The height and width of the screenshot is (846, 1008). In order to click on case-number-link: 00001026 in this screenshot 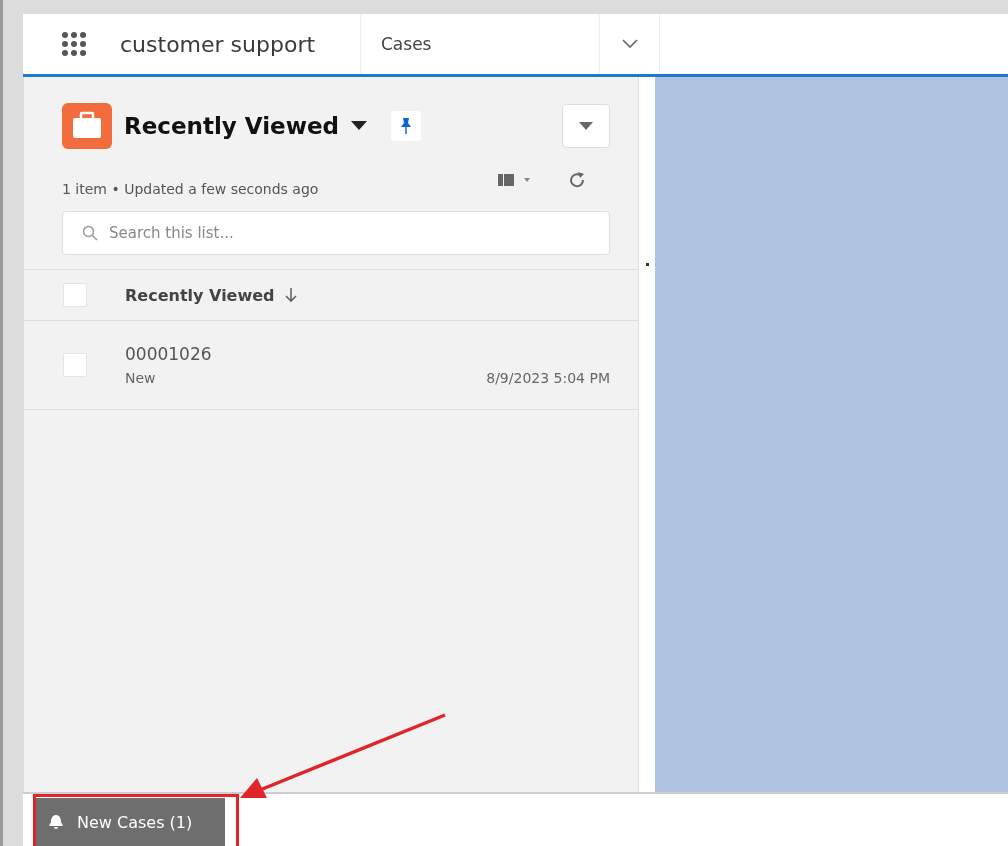, I will do `click(367, 354)`.